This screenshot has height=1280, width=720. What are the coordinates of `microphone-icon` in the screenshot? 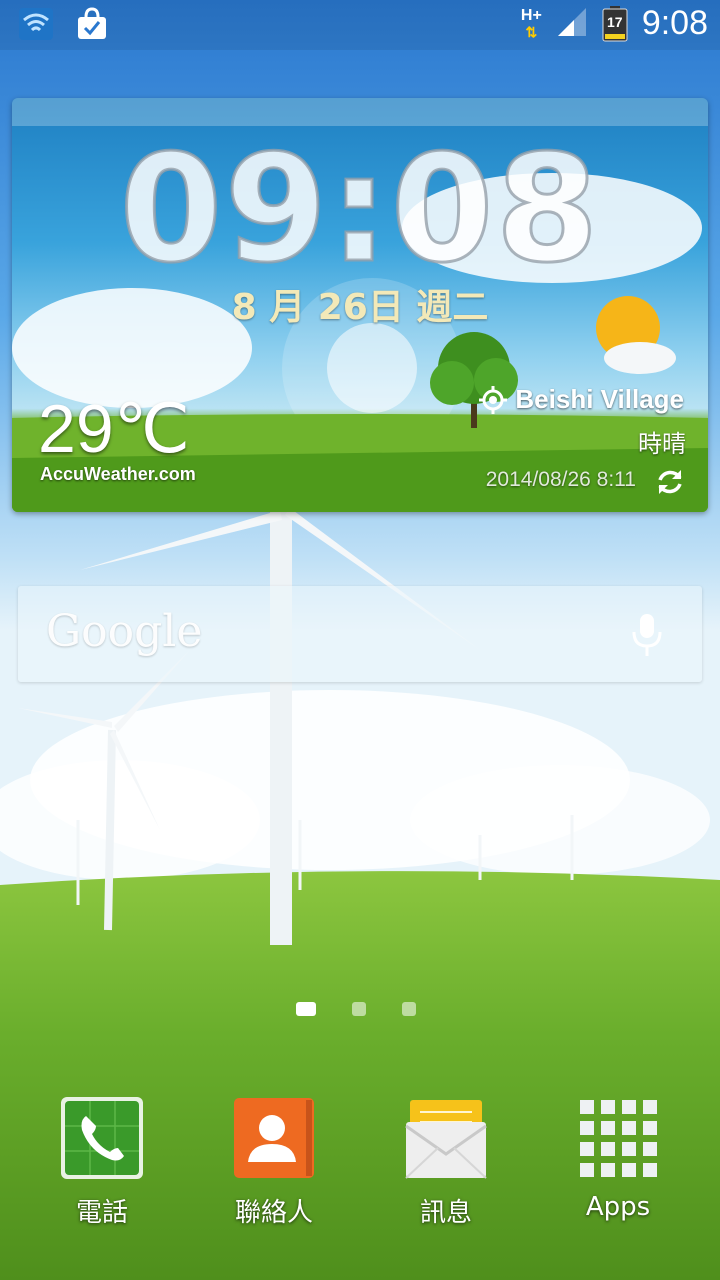 It's located at (647, 635).